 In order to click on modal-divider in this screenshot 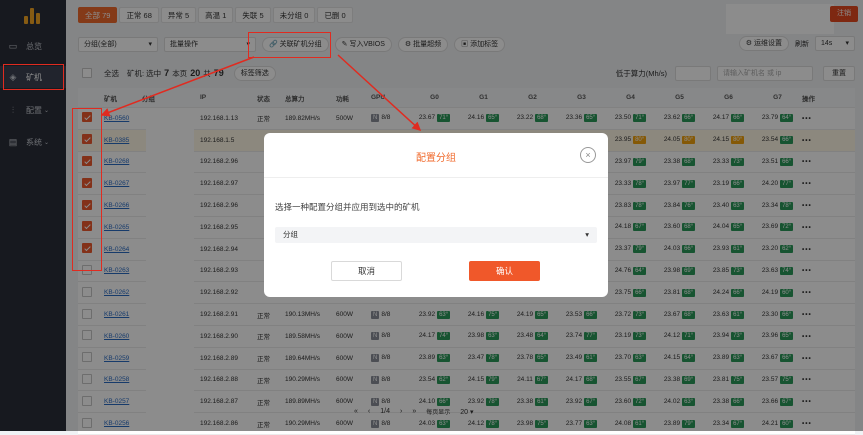, I will do `click(436, 177)`.